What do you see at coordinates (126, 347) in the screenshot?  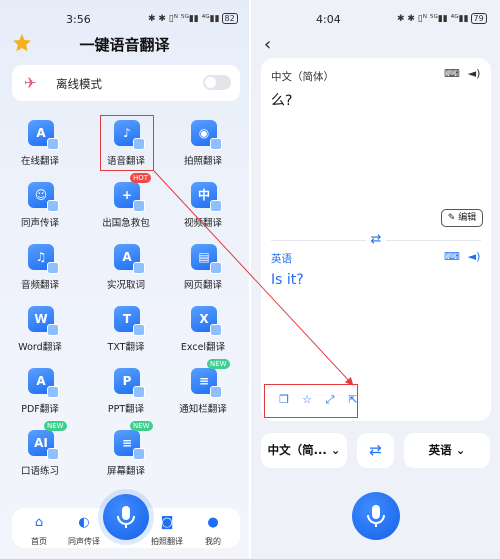 I see `tool-label: TXT翻译` at bounding box center [126, 347].